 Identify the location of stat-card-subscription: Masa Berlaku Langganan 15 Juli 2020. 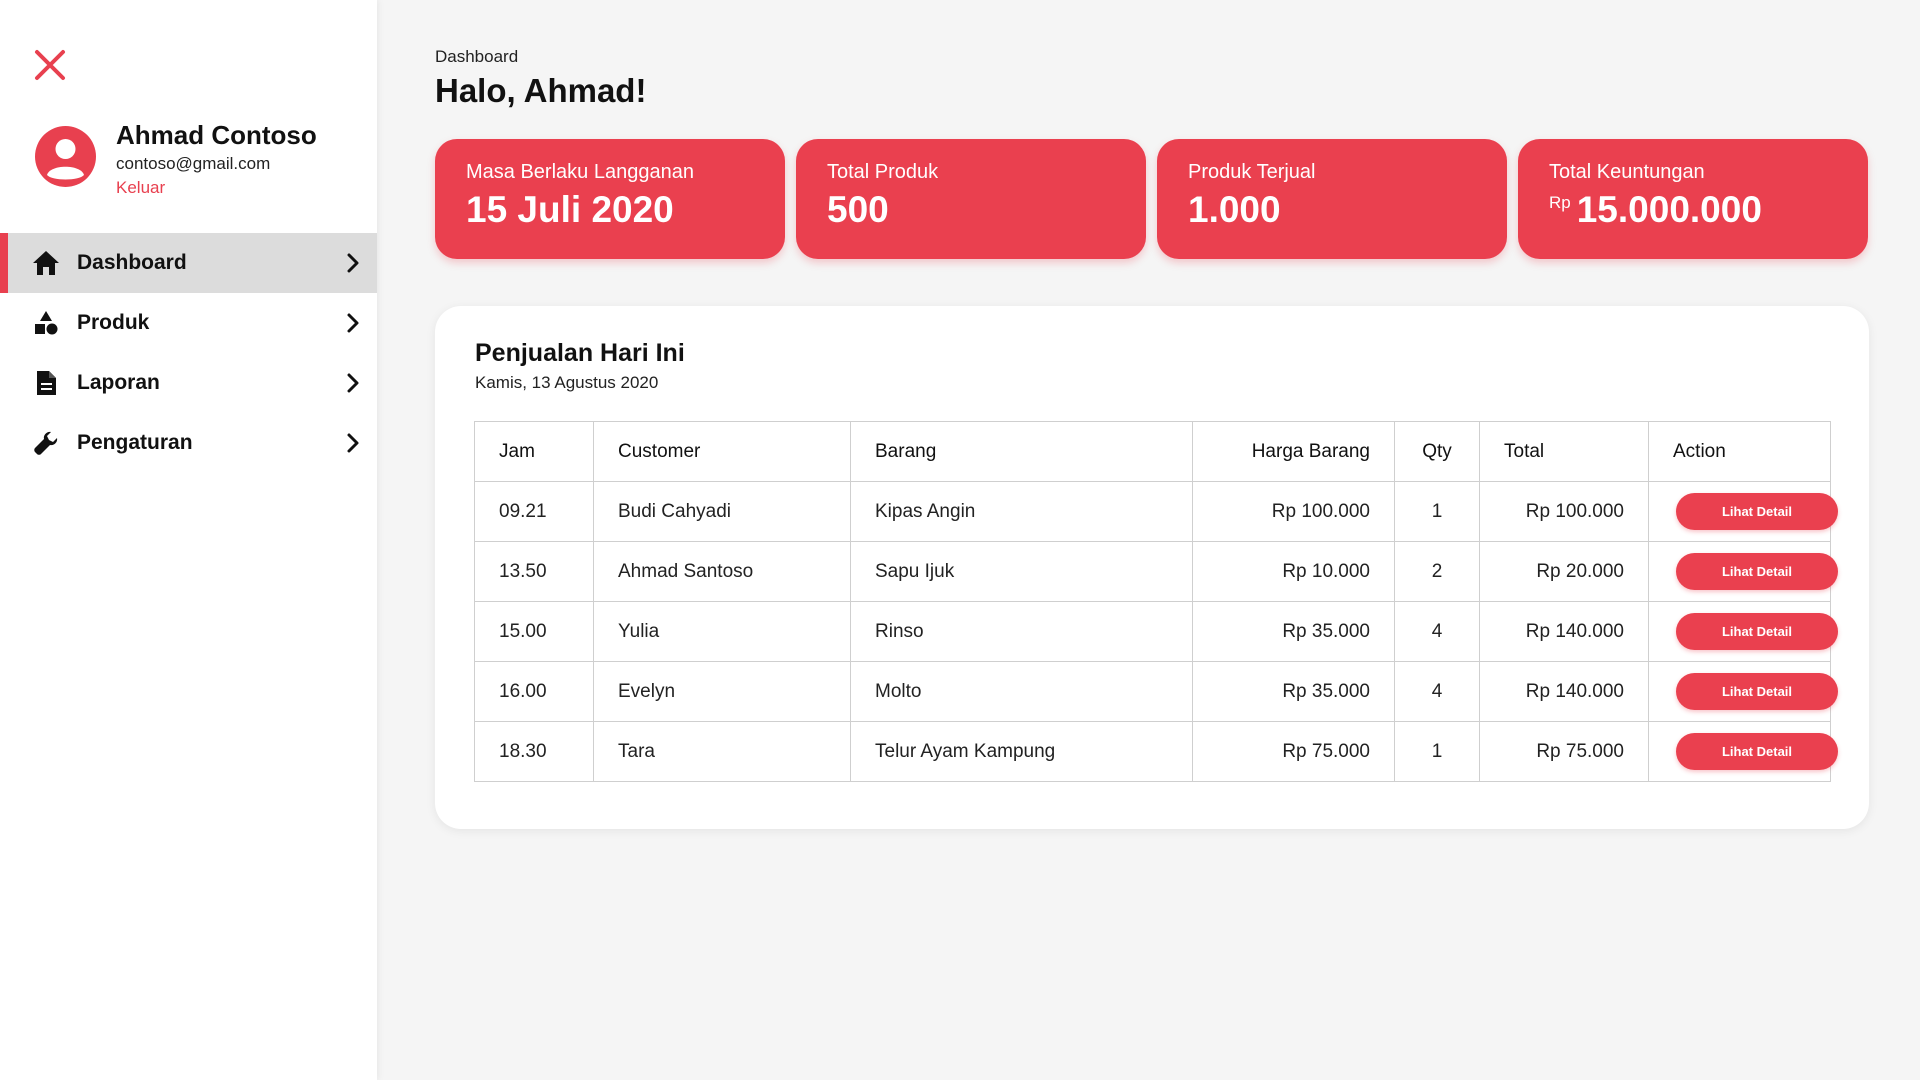
(610, 199).